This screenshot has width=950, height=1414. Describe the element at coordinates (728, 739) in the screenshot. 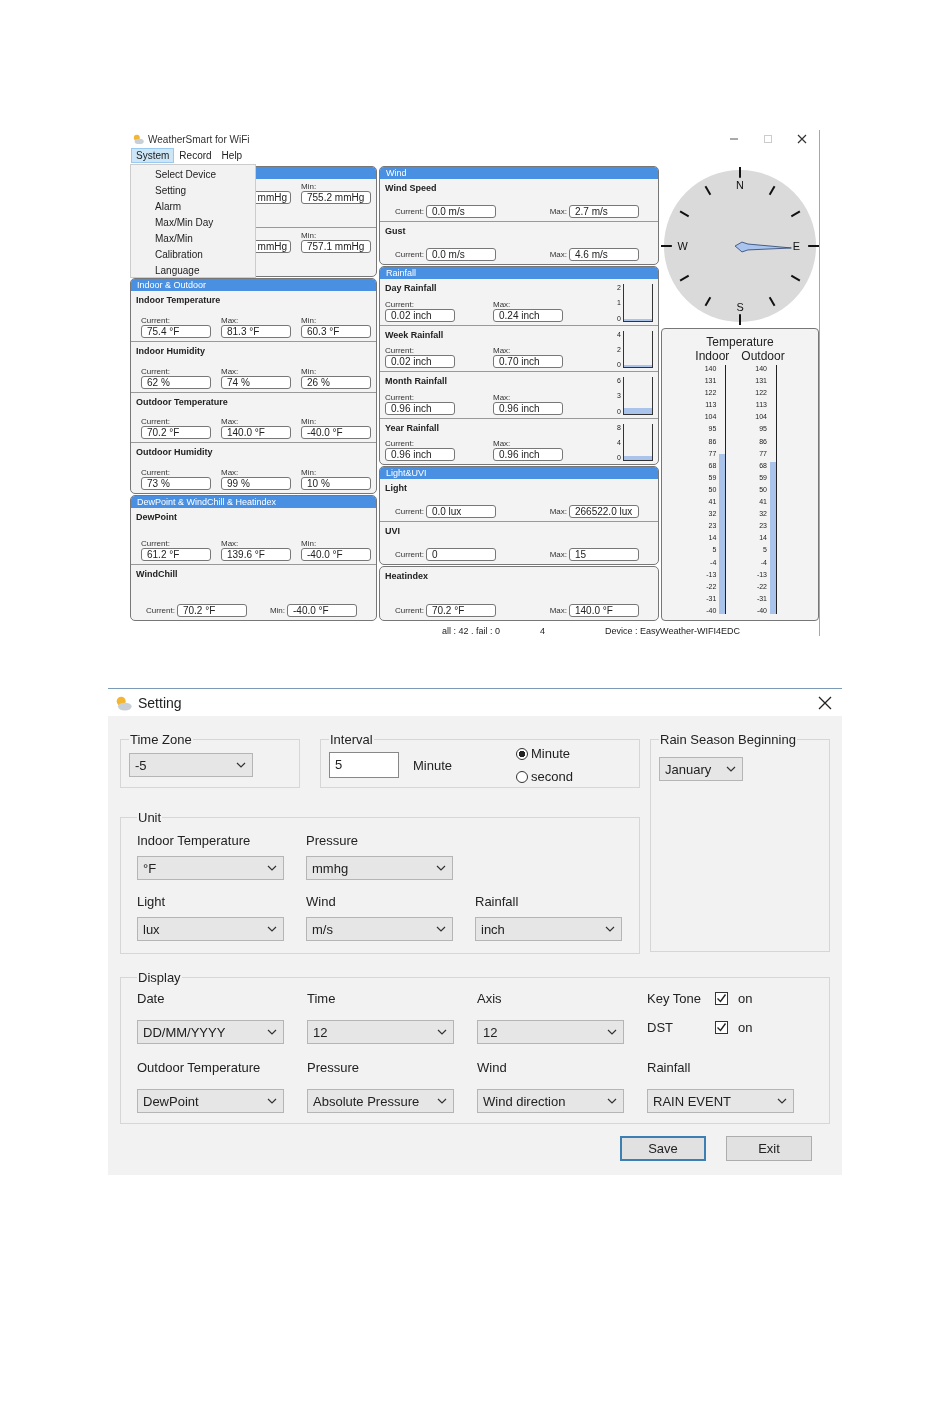

I see `group-label: Rain Season Beginning` at that location.